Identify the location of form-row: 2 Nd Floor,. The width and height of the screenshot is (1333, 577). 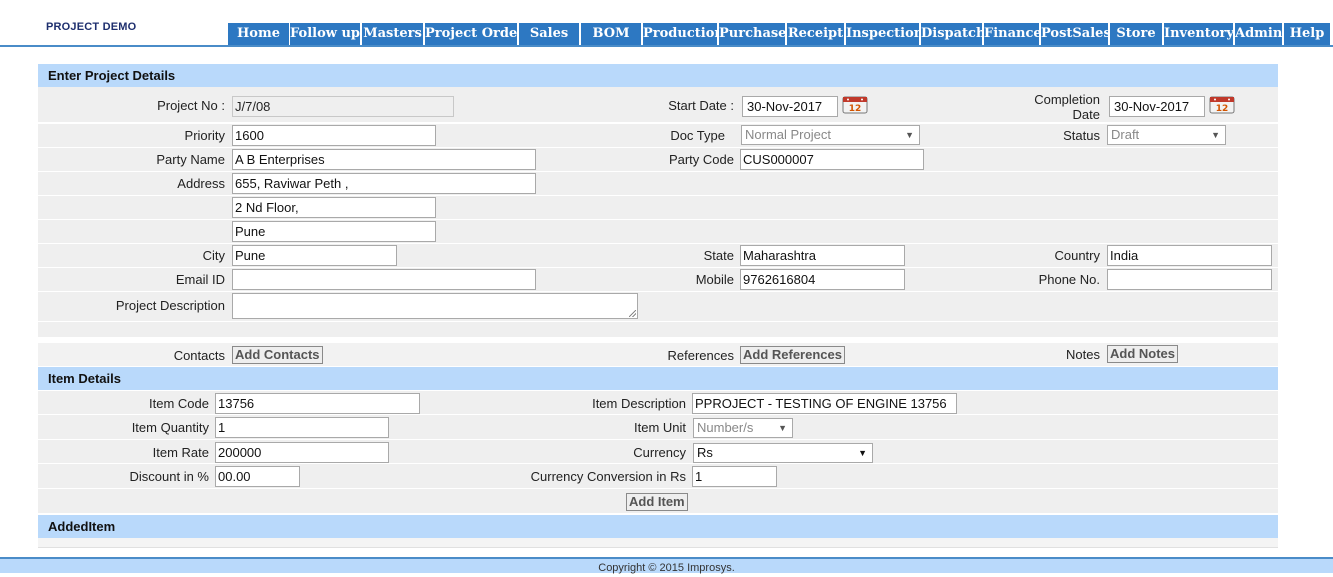
(658, 208).